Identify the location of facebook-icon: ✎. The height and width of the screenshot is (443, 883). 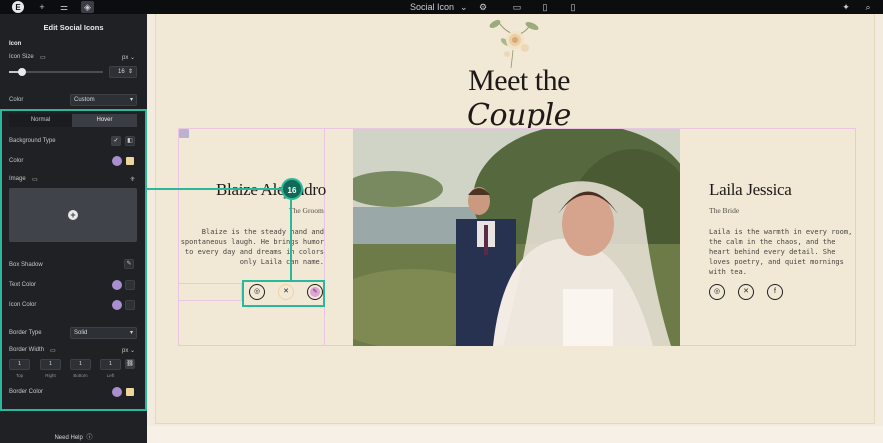
(315, 292).